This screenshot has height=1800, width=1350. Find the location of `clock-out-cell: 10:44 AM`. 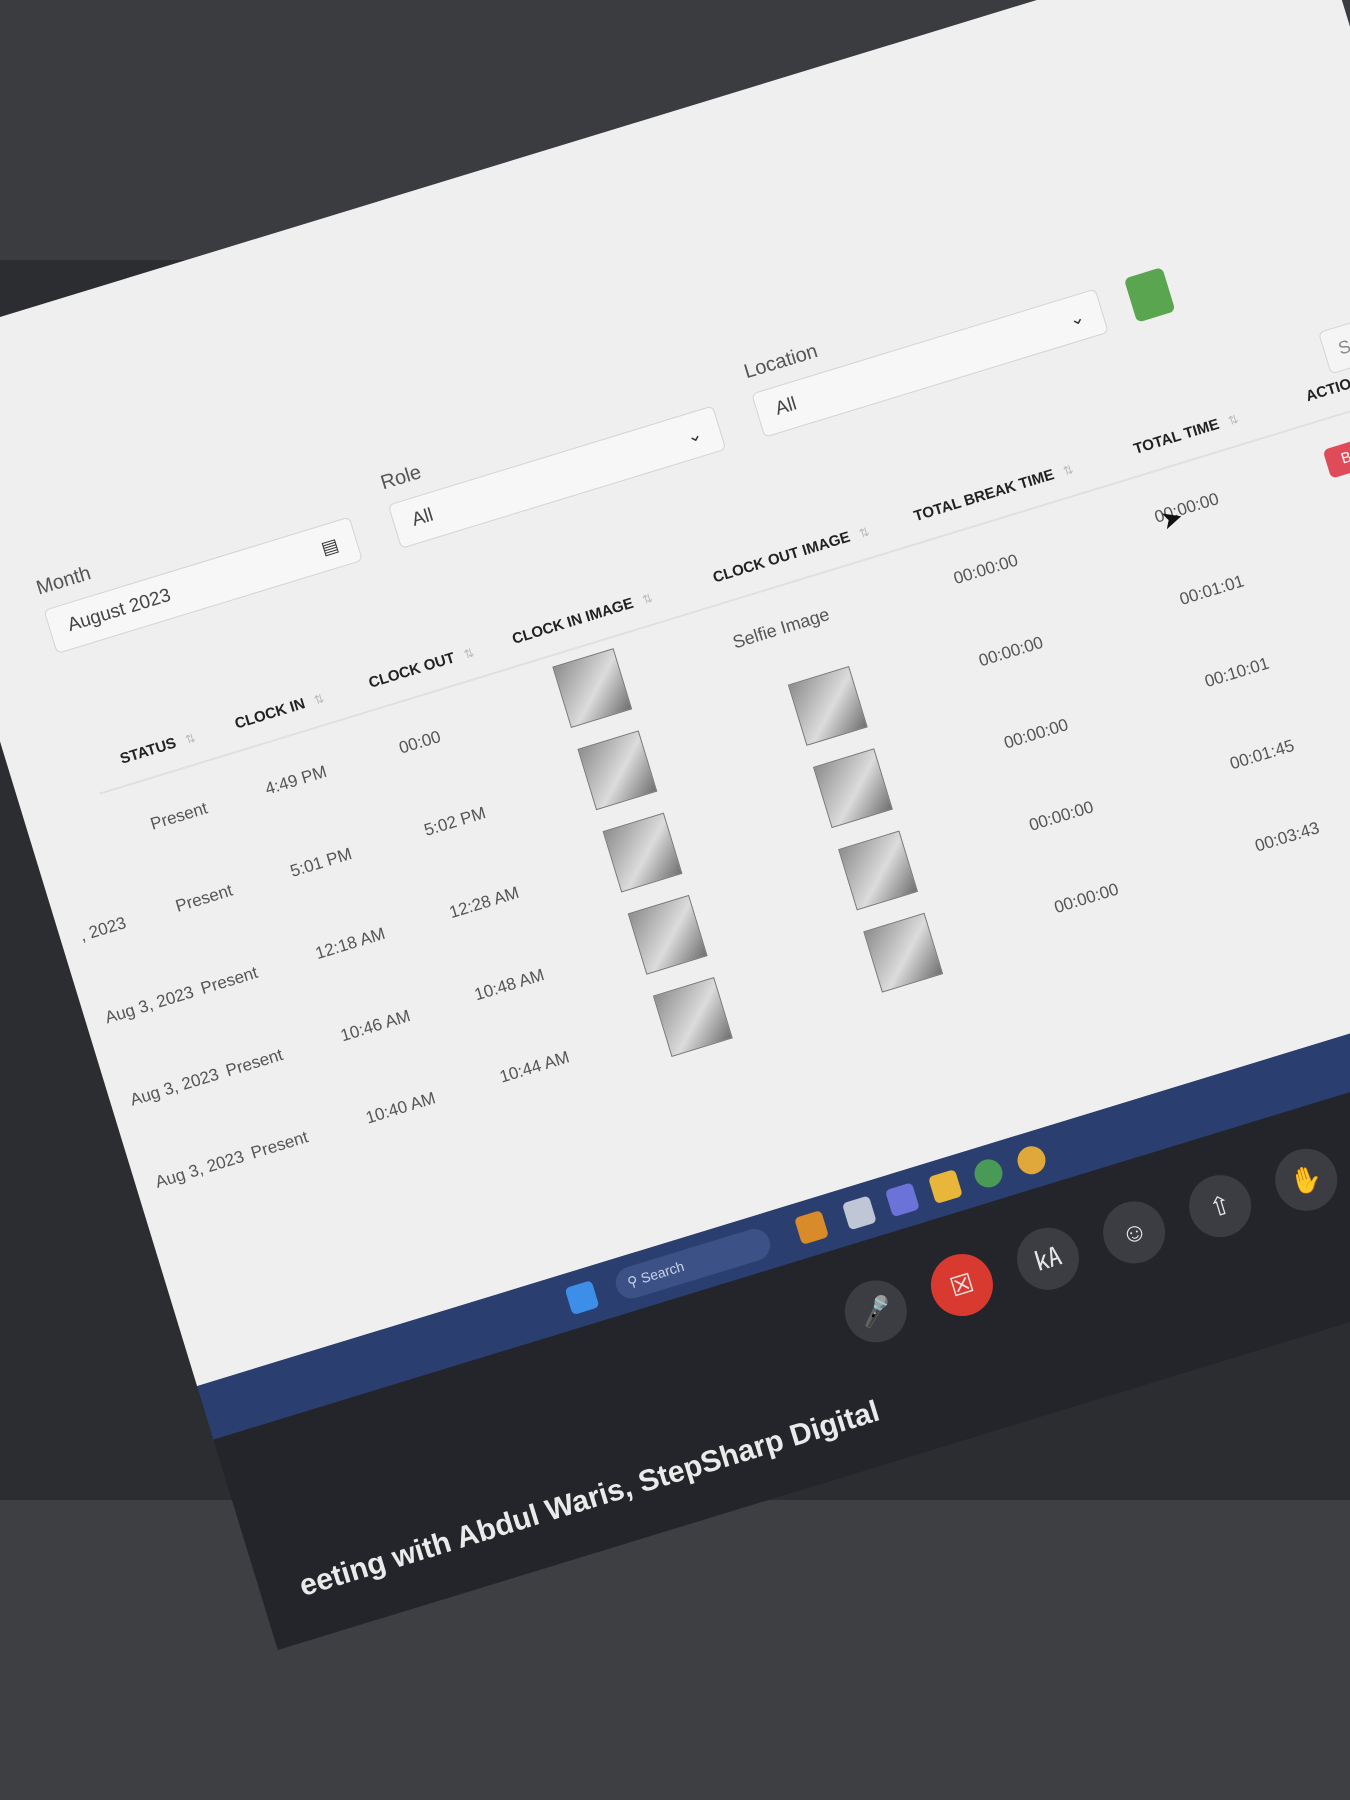

clock-out-cell: 10:44 AM is located at coordinates (534, 1067).